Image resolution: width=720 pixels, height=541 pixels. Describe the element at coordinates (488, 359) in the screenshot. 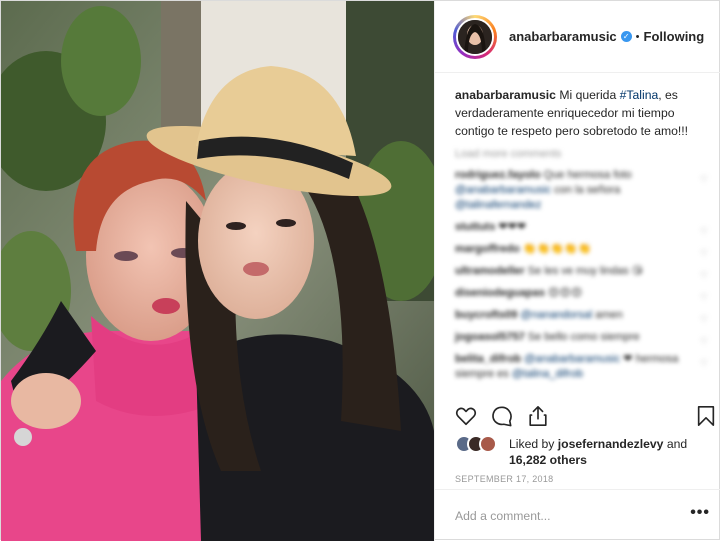

I see `comment-username: belita_difrob` at that location.